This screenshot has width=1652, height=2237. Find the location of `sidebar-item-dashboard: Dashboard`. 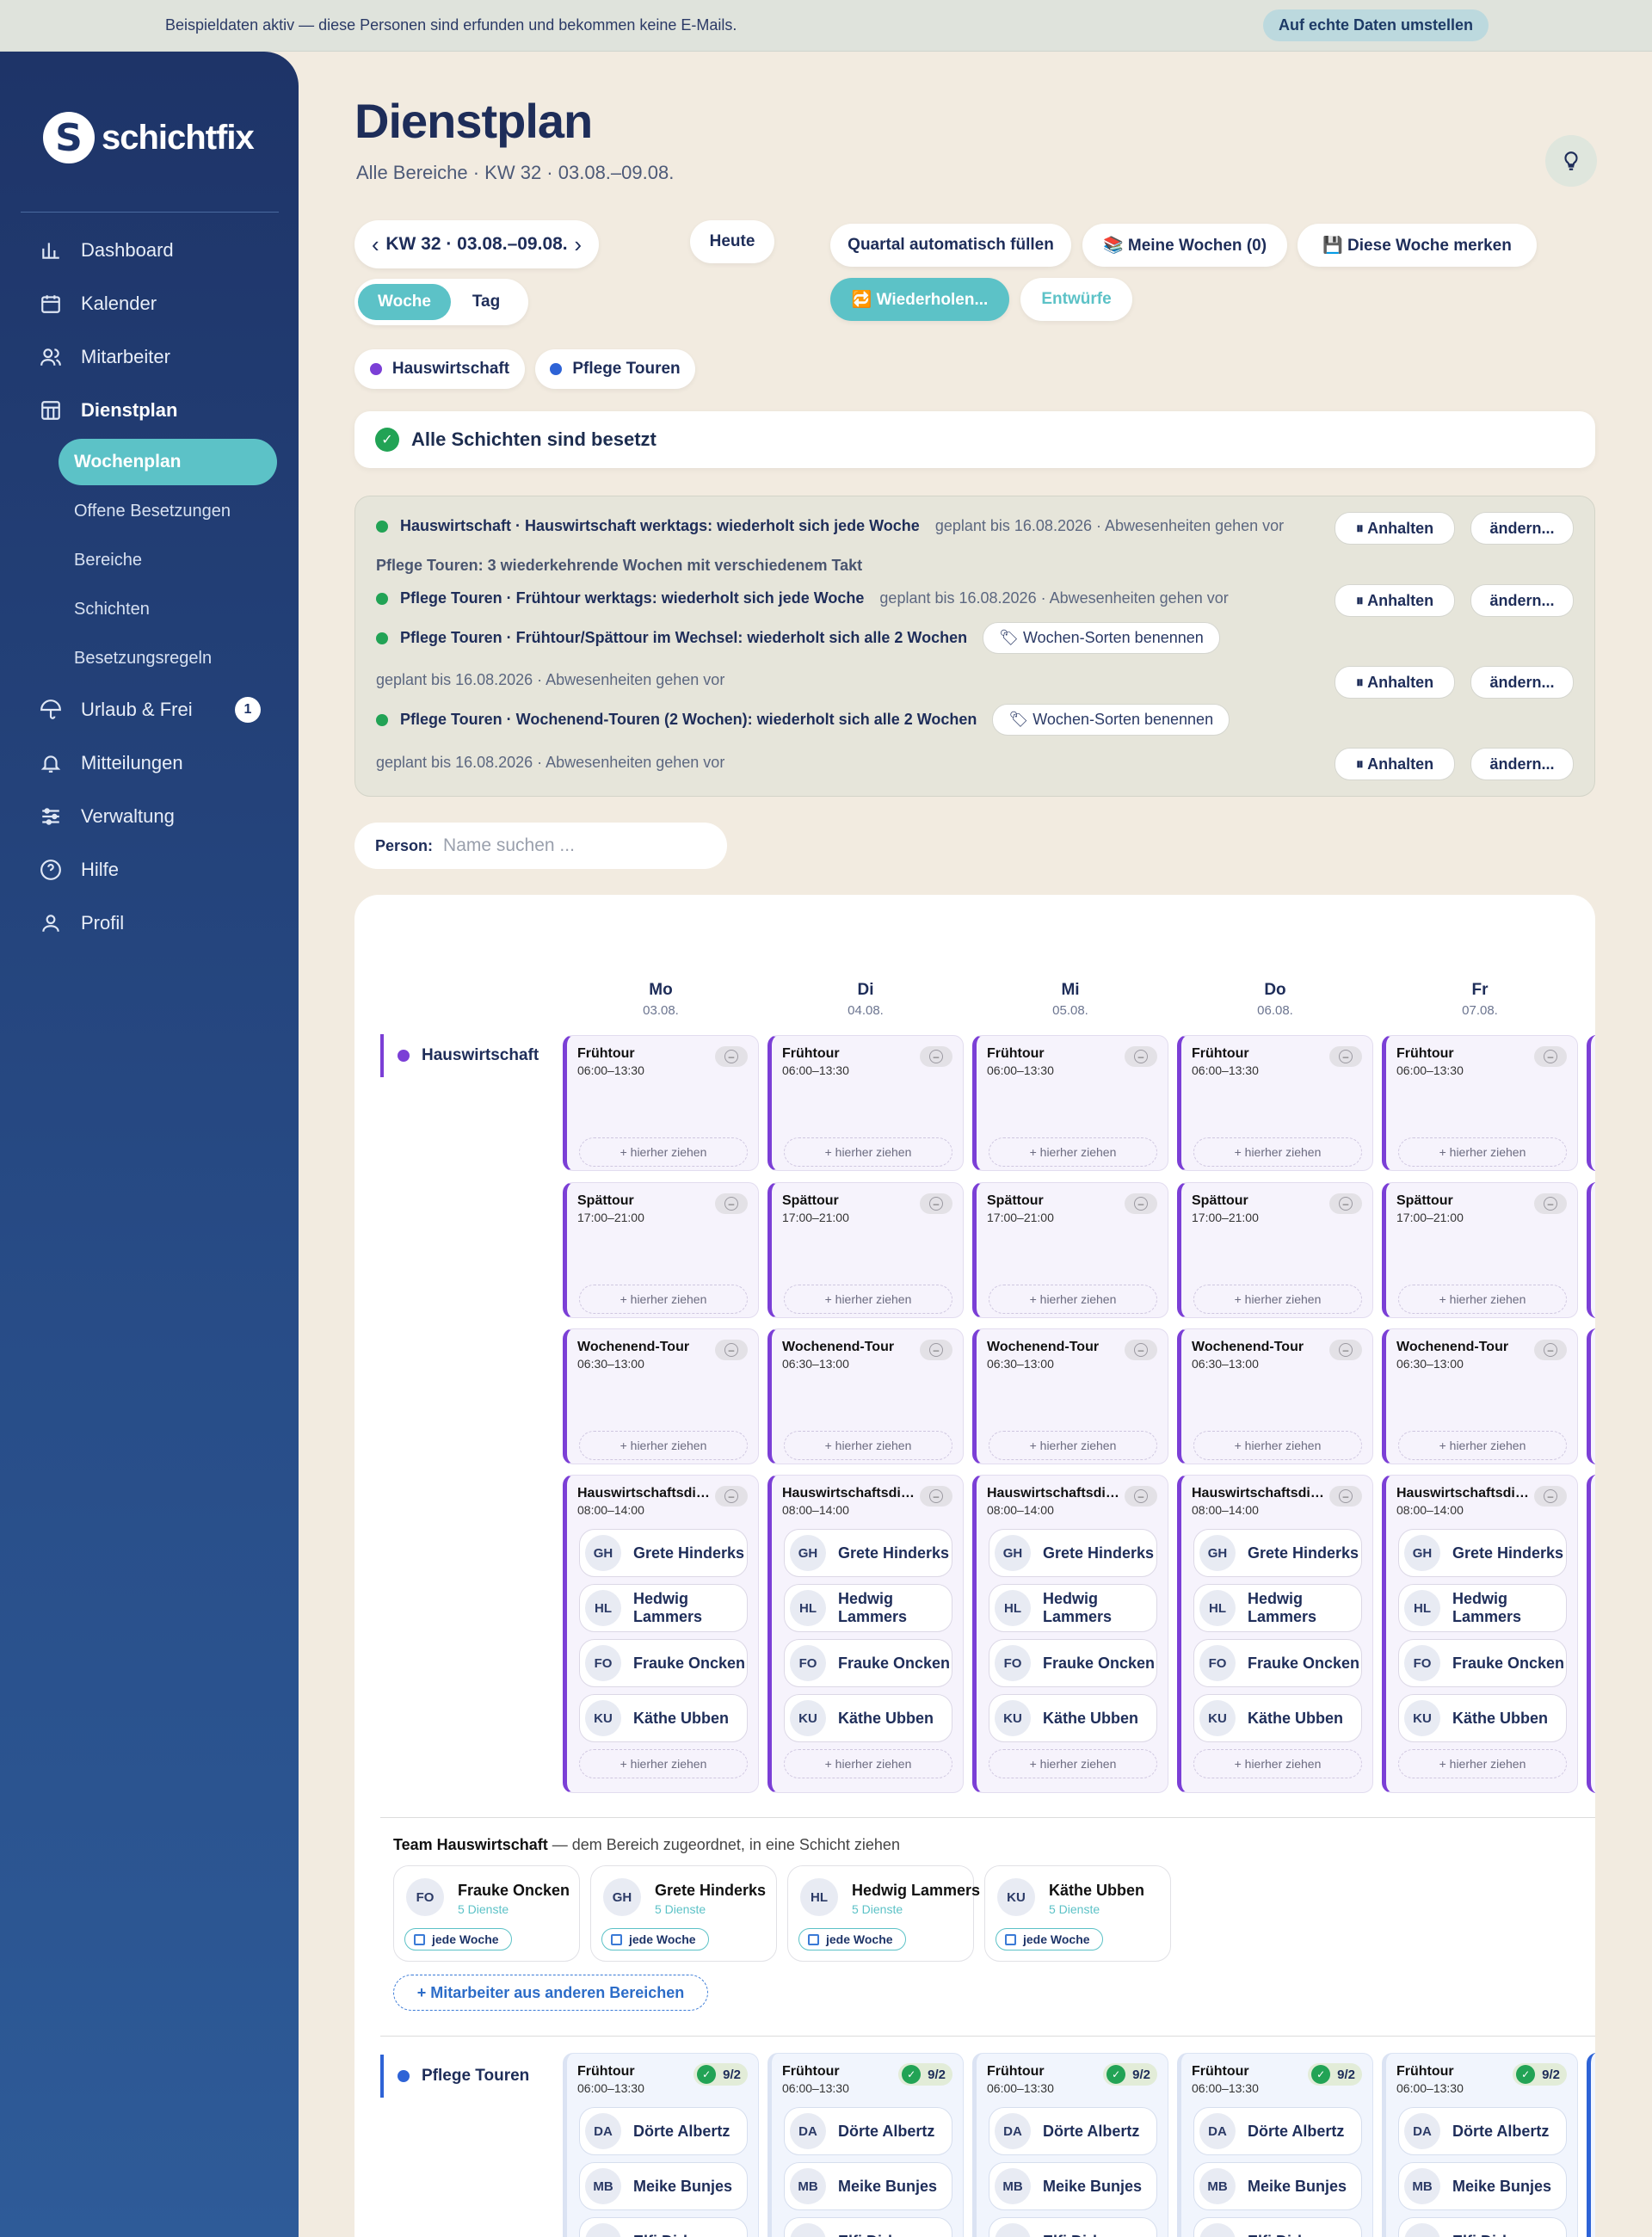

sidebar-item-dashboard: Dashboard is located at coordinates (149, 250).